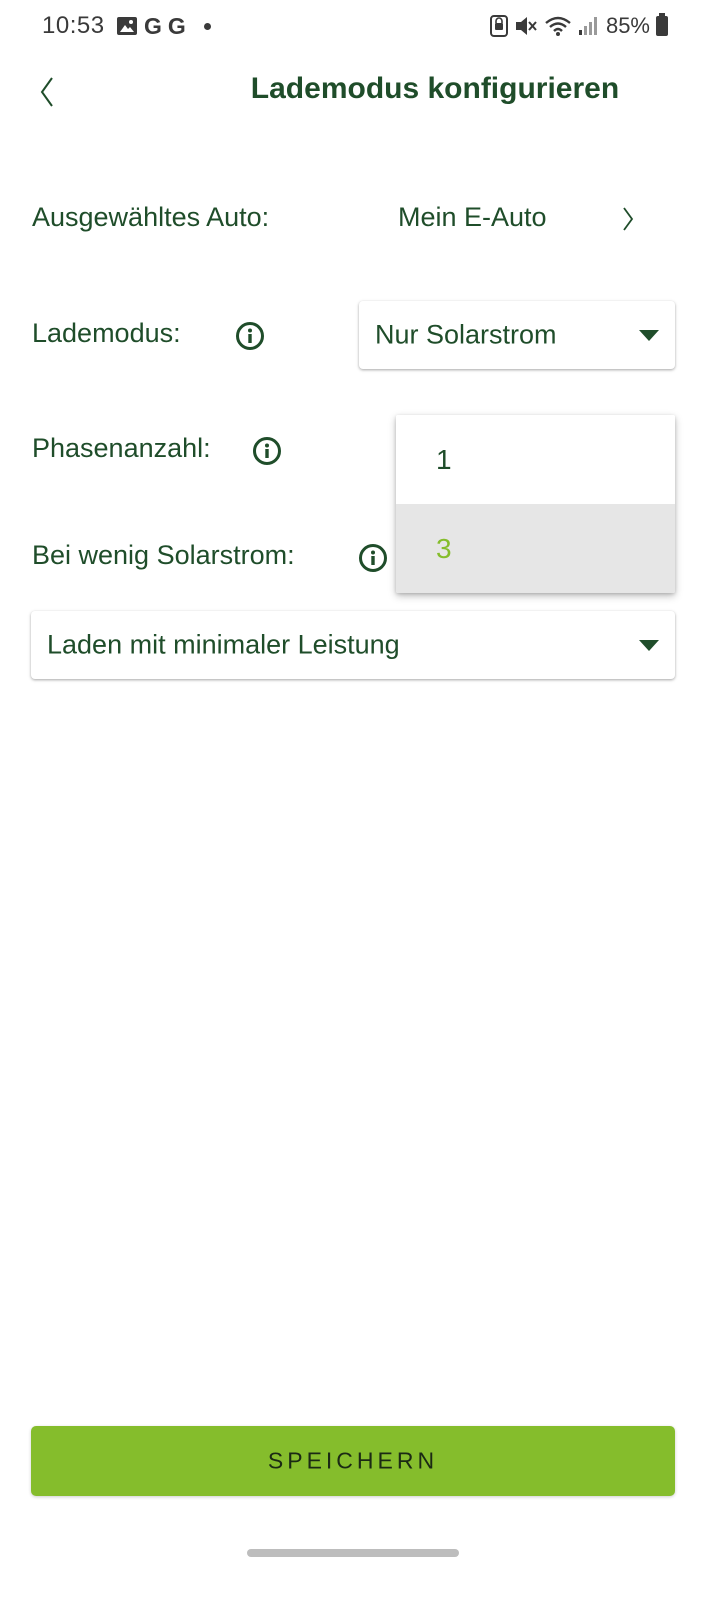 This screenshot has width=720, height=1600. What do you see at coordinates (127, 26) in the screenshot?
I see `gallery-icon` at bounding box center [127, 26].